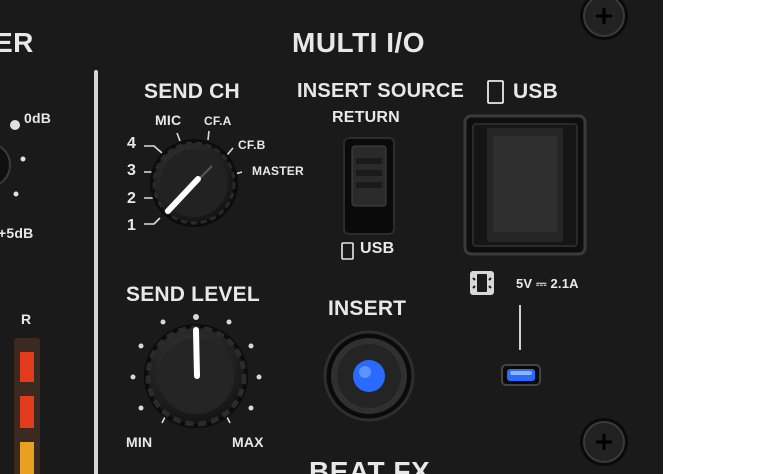 The width and height of the screenshot is (758, 474). Describe the element at coordinates (17, 233) in the screenshot. I see `plus5-db-label: +5dB` at that location.